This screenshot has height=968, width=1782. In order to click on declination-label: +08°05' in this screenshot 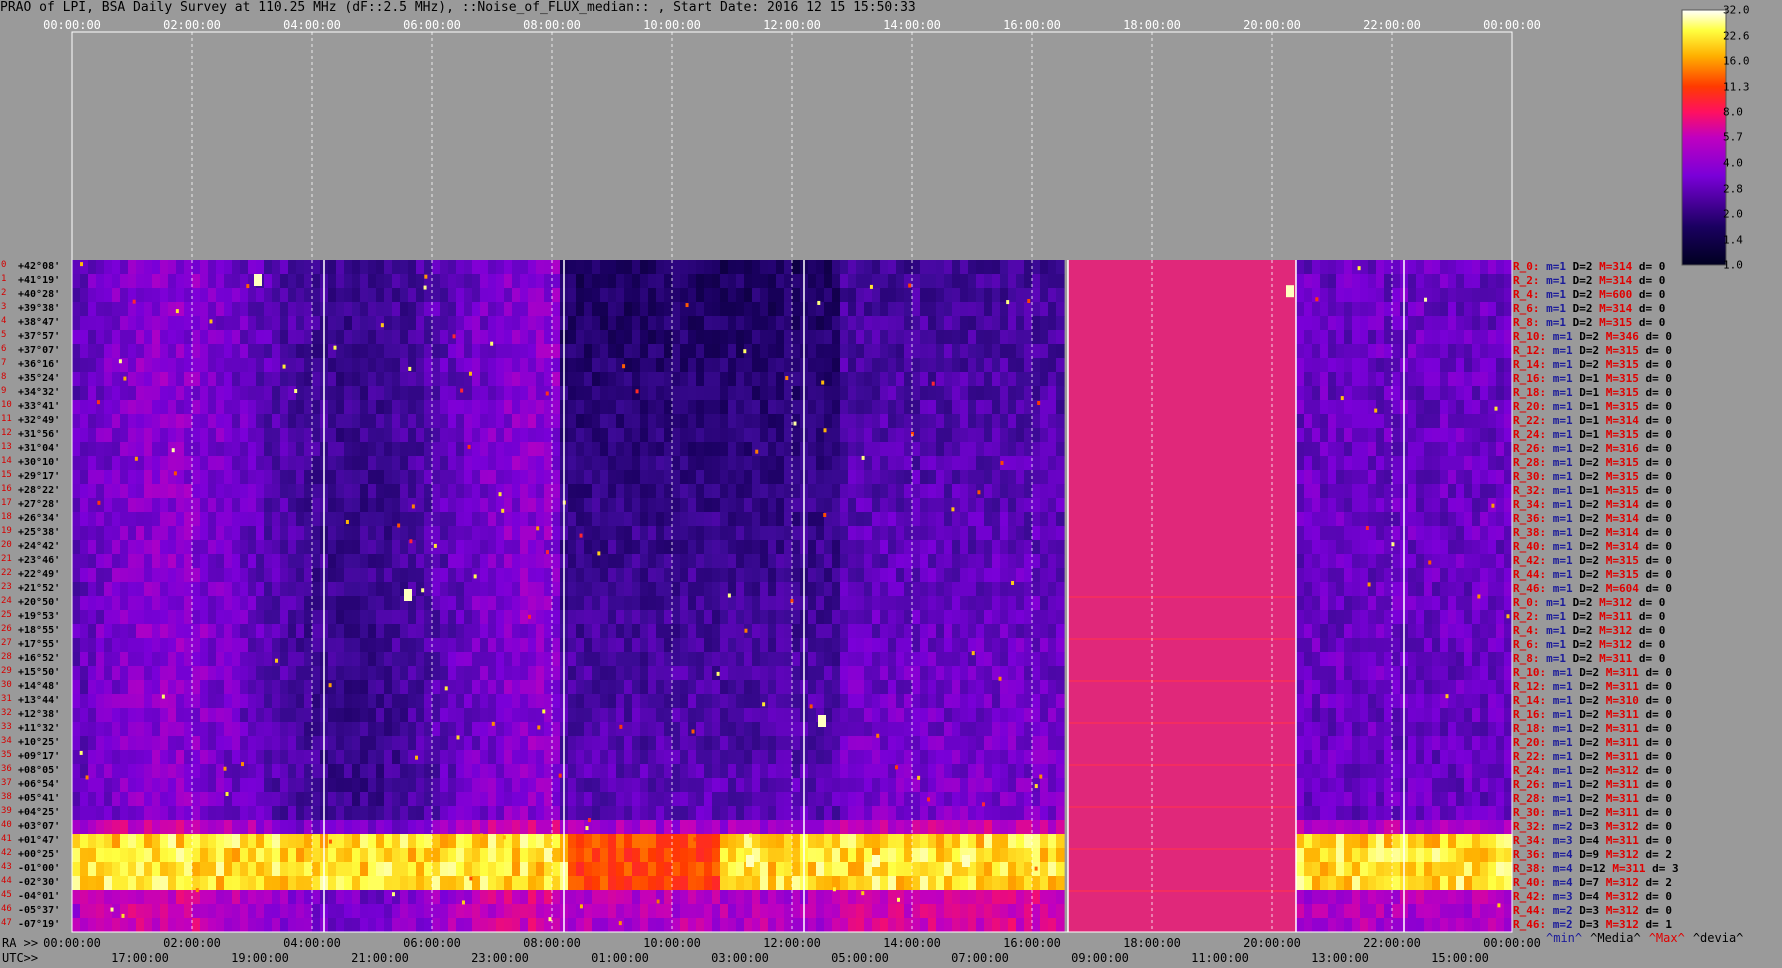, I will do `click(39, 770)`.